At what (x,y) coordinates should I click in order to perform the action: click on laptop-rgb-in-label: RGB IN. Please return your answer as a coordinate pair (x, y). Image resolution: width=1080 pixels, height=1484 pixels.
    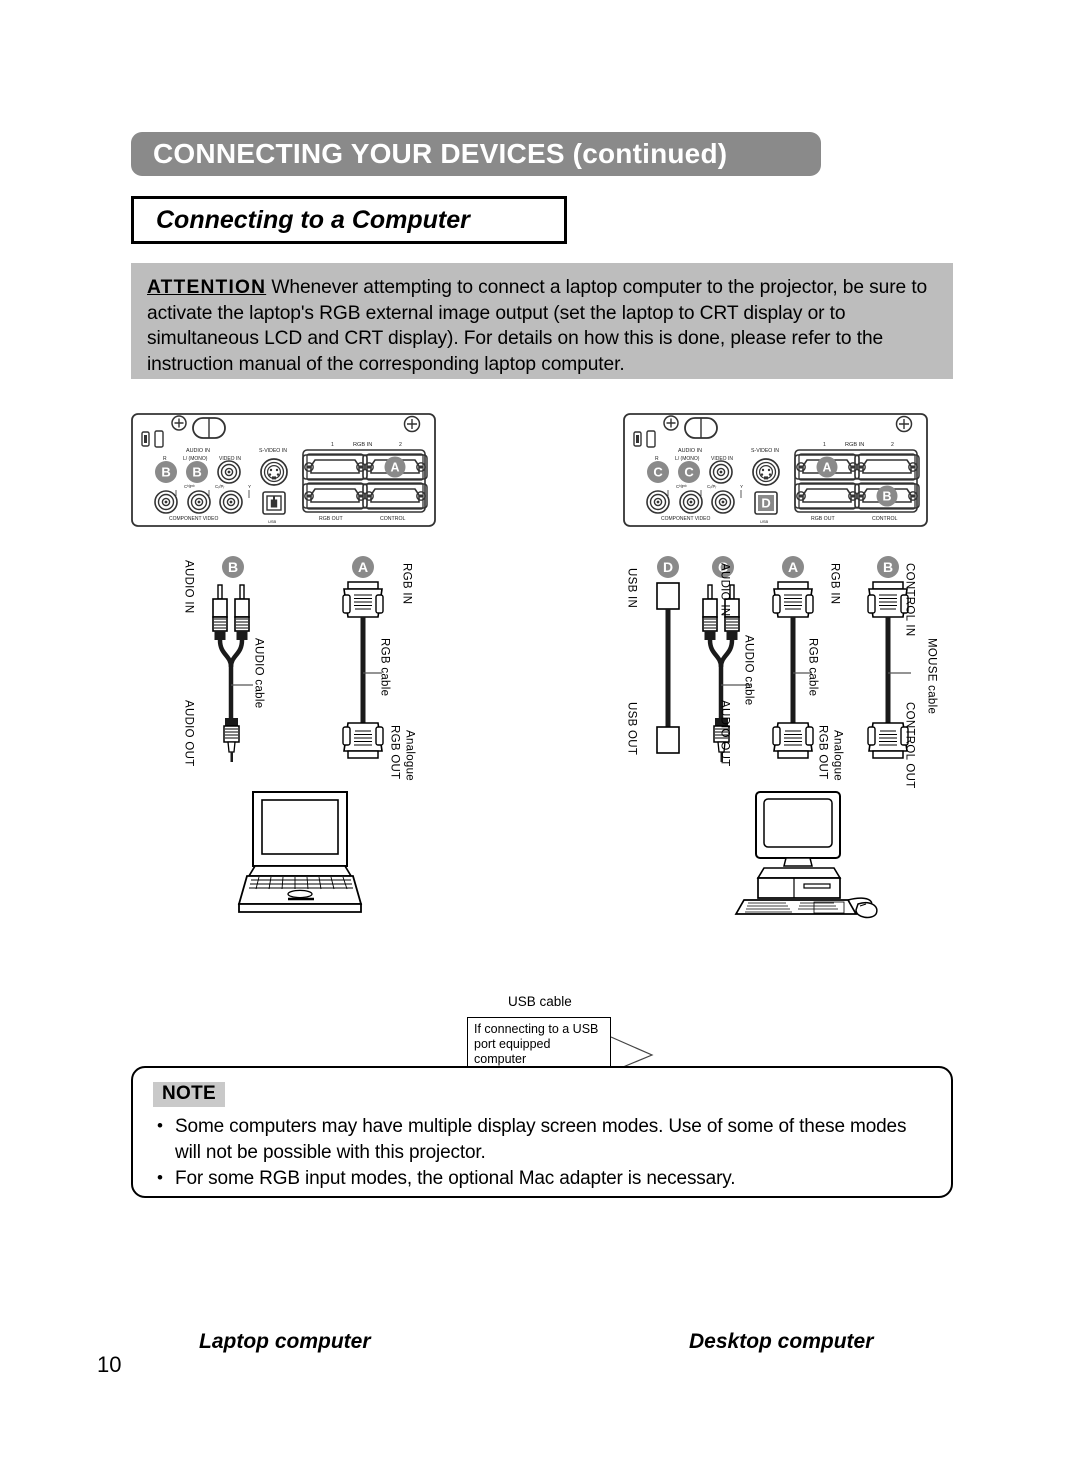
    Looking at the image, I should click on (406, 584).